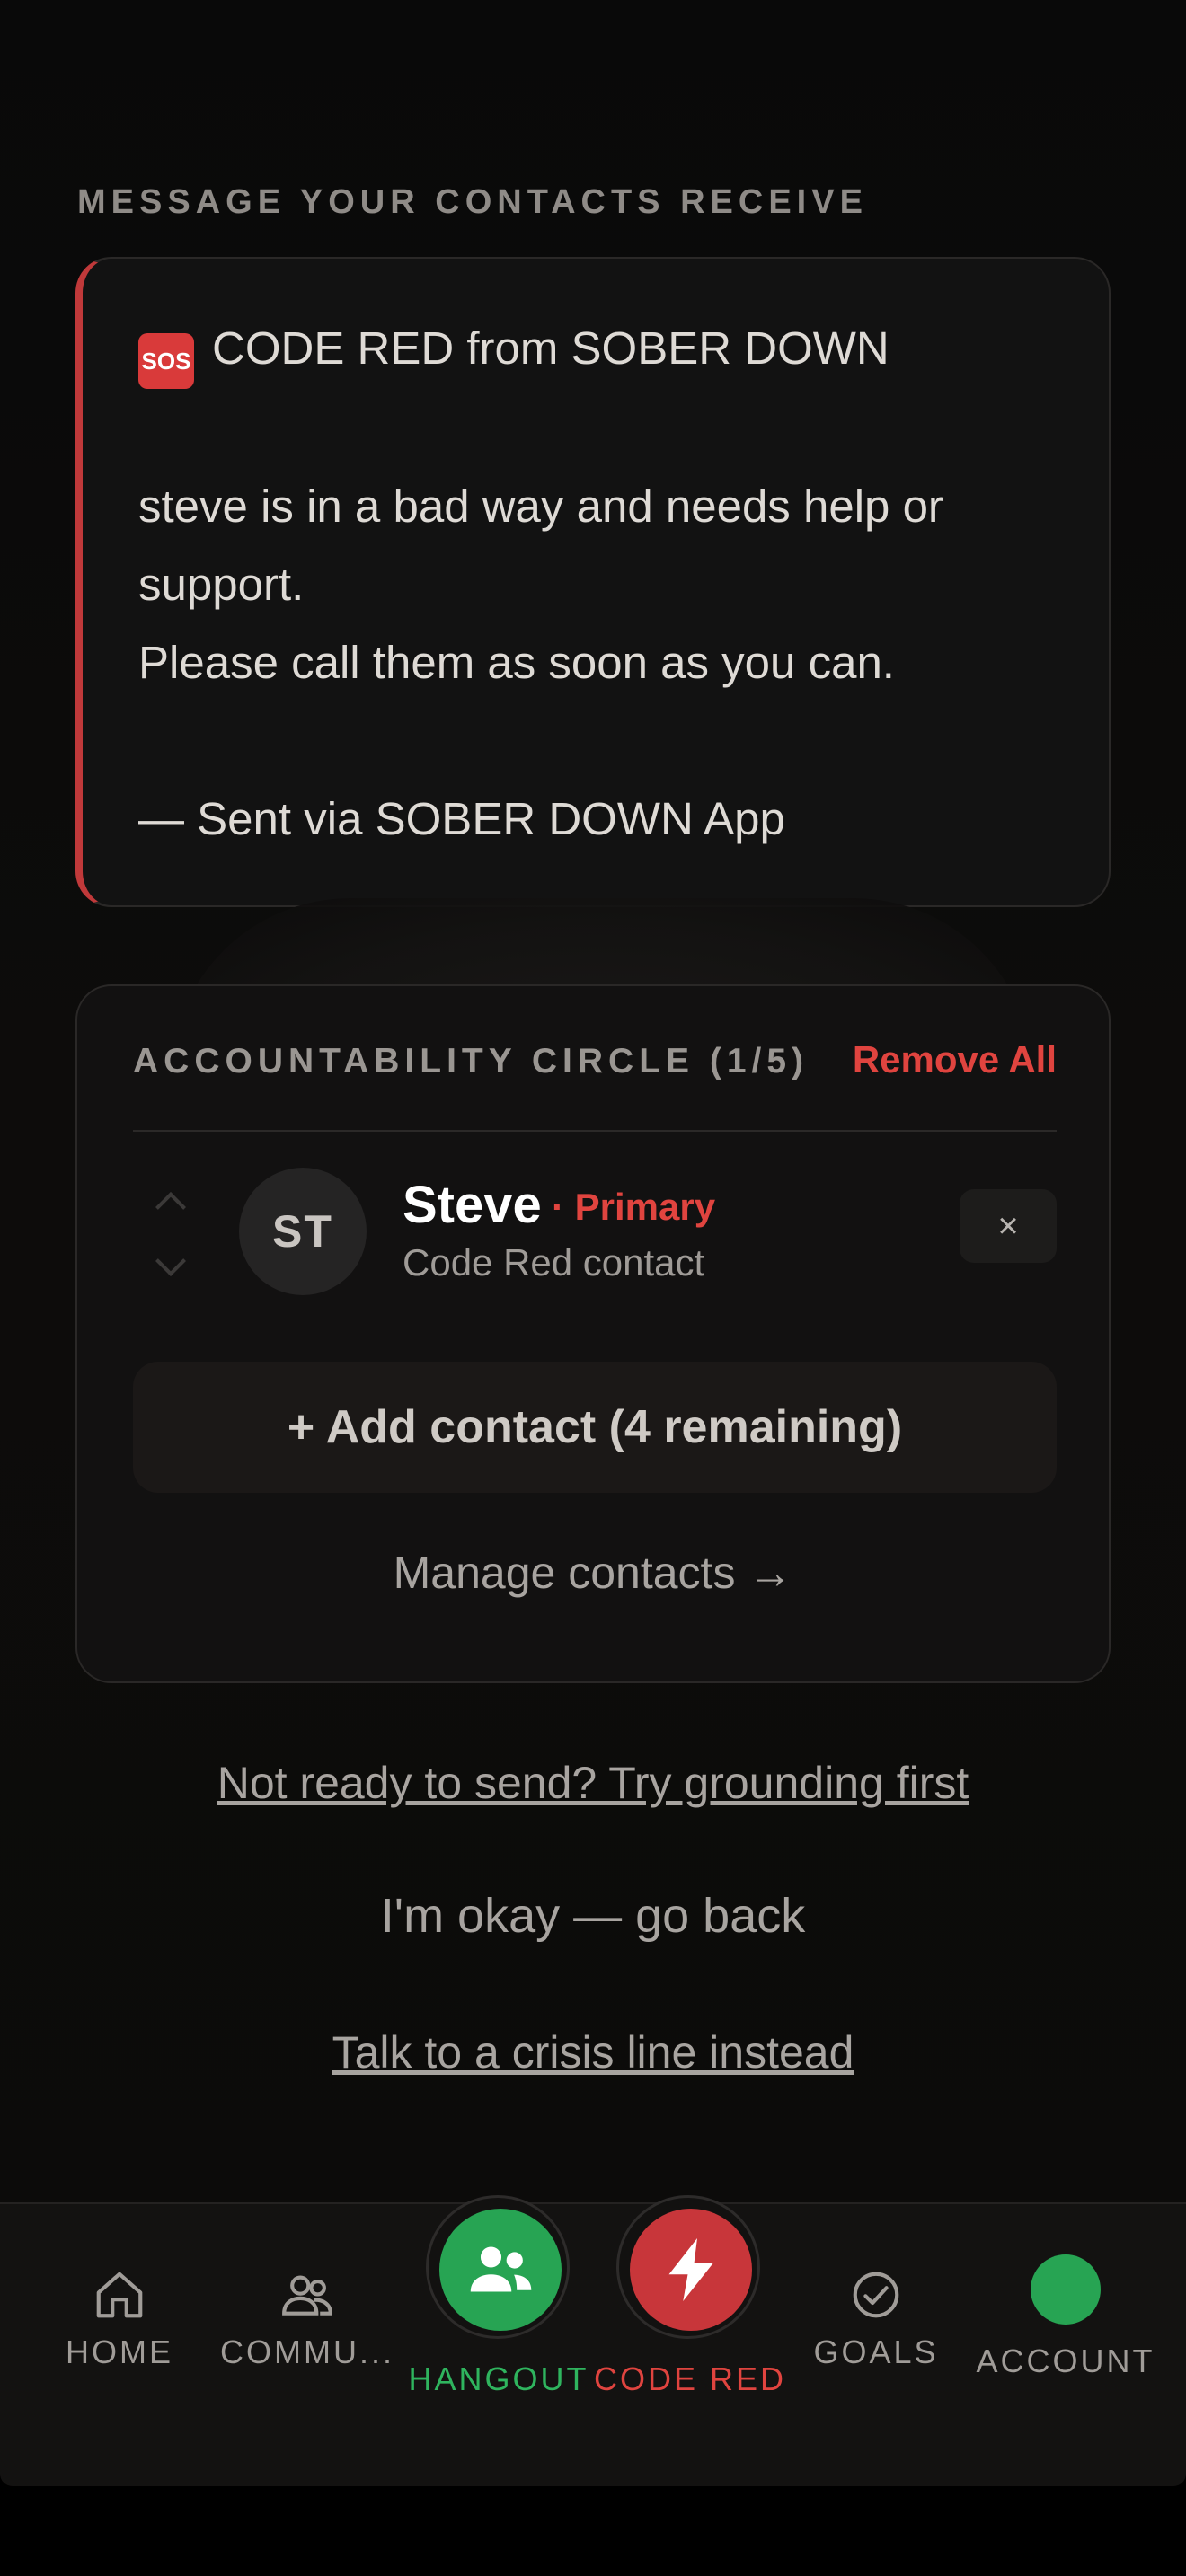  Describe the element at coordinates (307, 2295) in the screenshot. I see `people-icon` at that location.